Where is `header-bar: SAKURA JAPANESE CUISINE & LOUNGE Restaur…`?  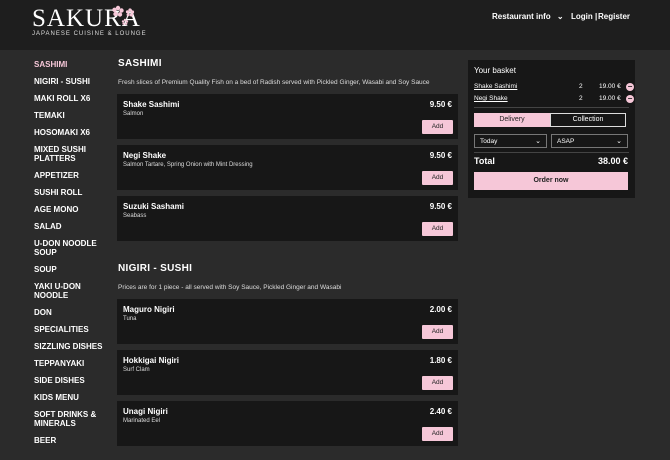
header-bar: SAKURA JAPANESE CUISINE & LOUNGE Restaur… is located at coordinates (335, 25).